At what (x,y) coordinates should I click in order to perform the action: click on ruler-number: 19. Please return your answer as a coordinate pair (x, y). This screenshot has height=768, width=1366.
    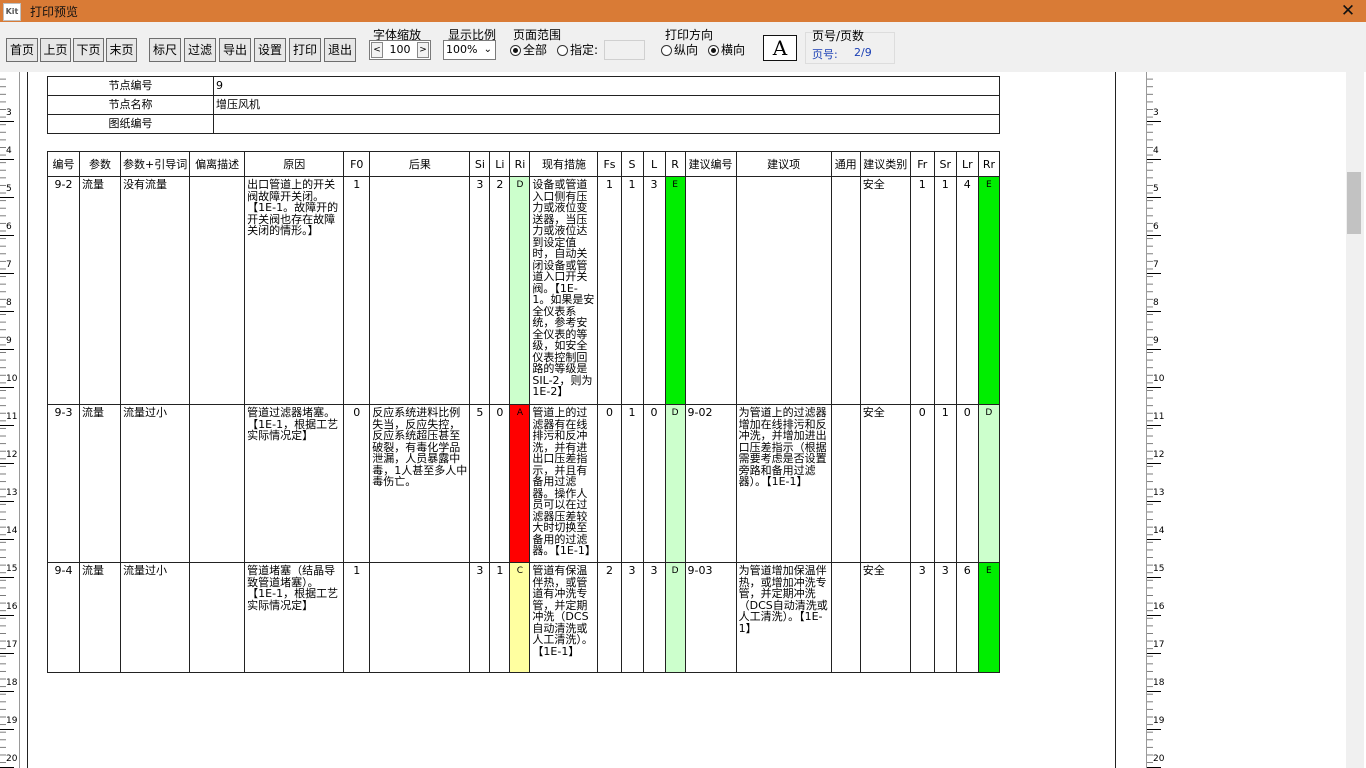
    Looking at the image, I should click on (1159, 721).